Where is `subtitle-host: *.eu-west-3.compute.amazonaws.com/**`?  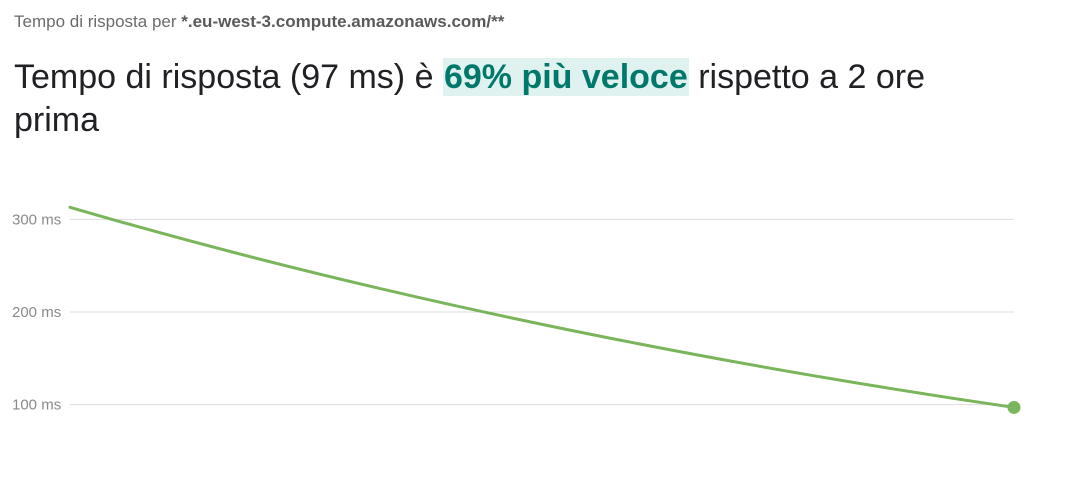 subtitle-host: *.eu-west-3.compute.amazonaws.com/** is located at coordinates (343, 21).